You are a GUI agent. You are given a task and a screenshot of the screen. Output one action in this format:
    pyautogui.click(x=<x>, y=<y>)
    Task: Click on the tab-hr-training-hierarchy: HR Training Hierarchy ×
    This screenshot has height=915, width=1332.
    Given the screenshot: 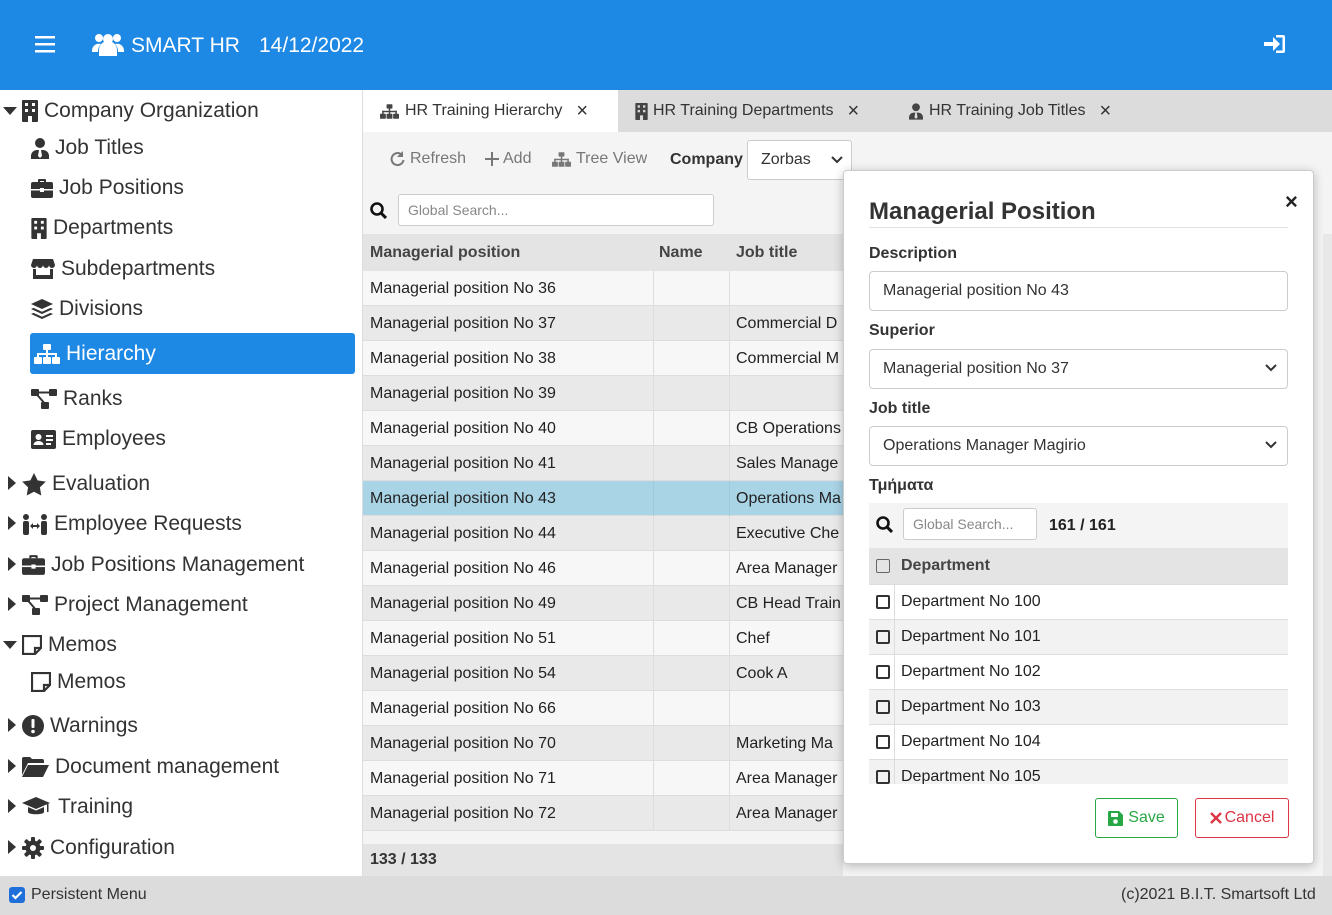 What is the action you would take?
    pyautogui.click(x=490, y=111)
    